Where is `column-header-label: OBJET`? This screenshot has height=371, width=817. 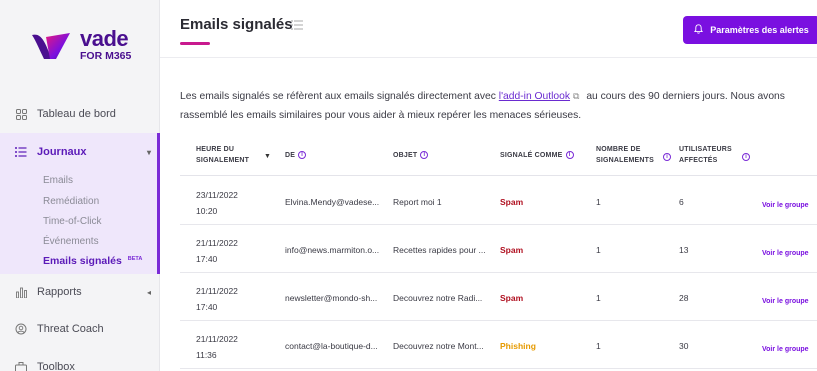
column-header-label: OBJET is located at coordinates (405, 155).